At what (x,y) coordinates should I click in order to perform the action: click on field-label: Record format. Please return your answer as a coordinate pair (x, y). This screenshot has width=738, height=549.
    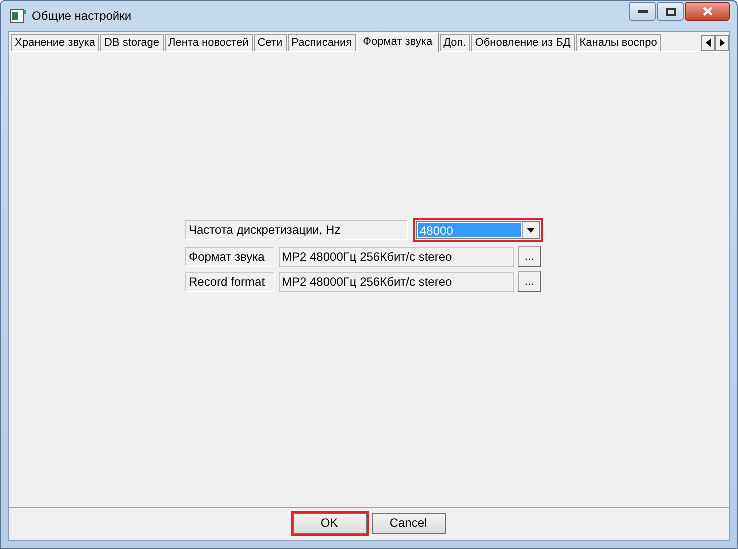
    Looking at the image, I should click on (230, 282).